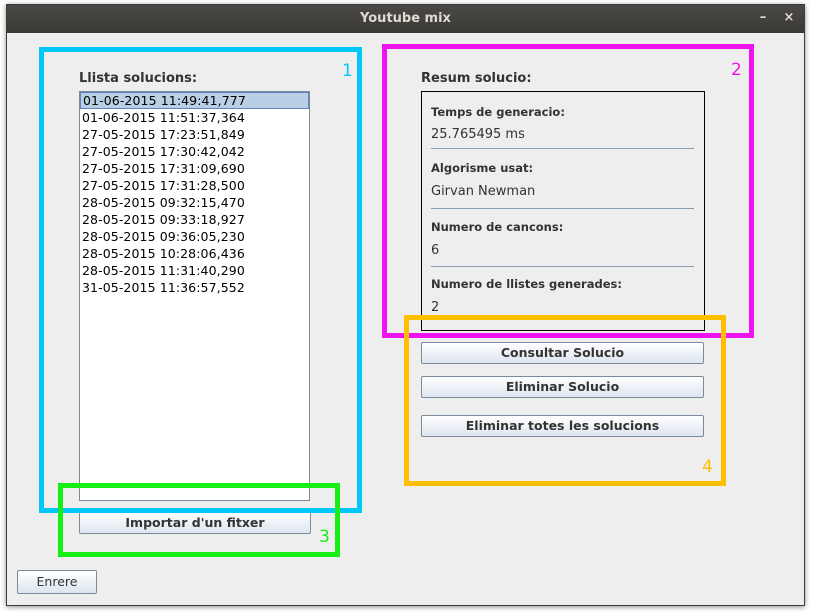  I want to click on minimize-icon: –, so click(763, 18).